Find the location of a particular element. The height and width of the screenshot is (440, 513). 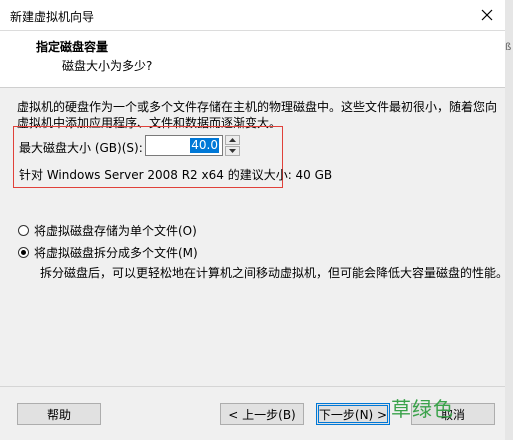

single-file-option: 将虚拟磁盘存储为单个文件(O) is located at coordinates (107, 230).